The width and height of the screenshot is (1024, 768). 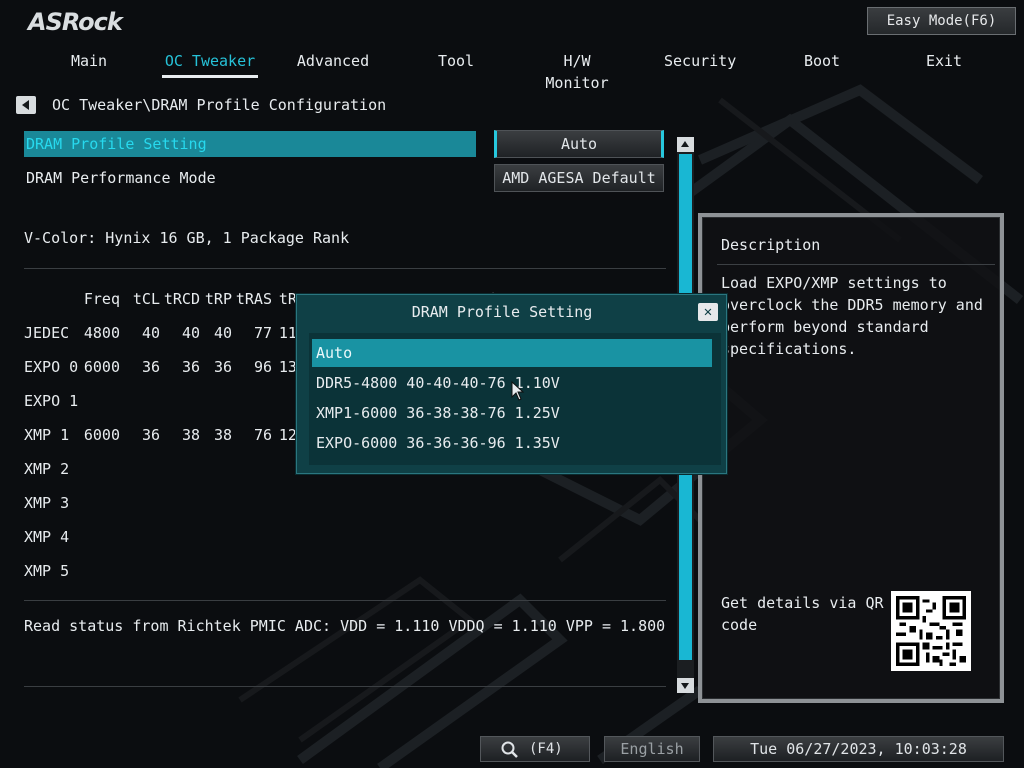 What do you see at coordinates (75, 22) in the screenshot?
I see `asrock-logo: ASRock` at bounding box center [75, 22].